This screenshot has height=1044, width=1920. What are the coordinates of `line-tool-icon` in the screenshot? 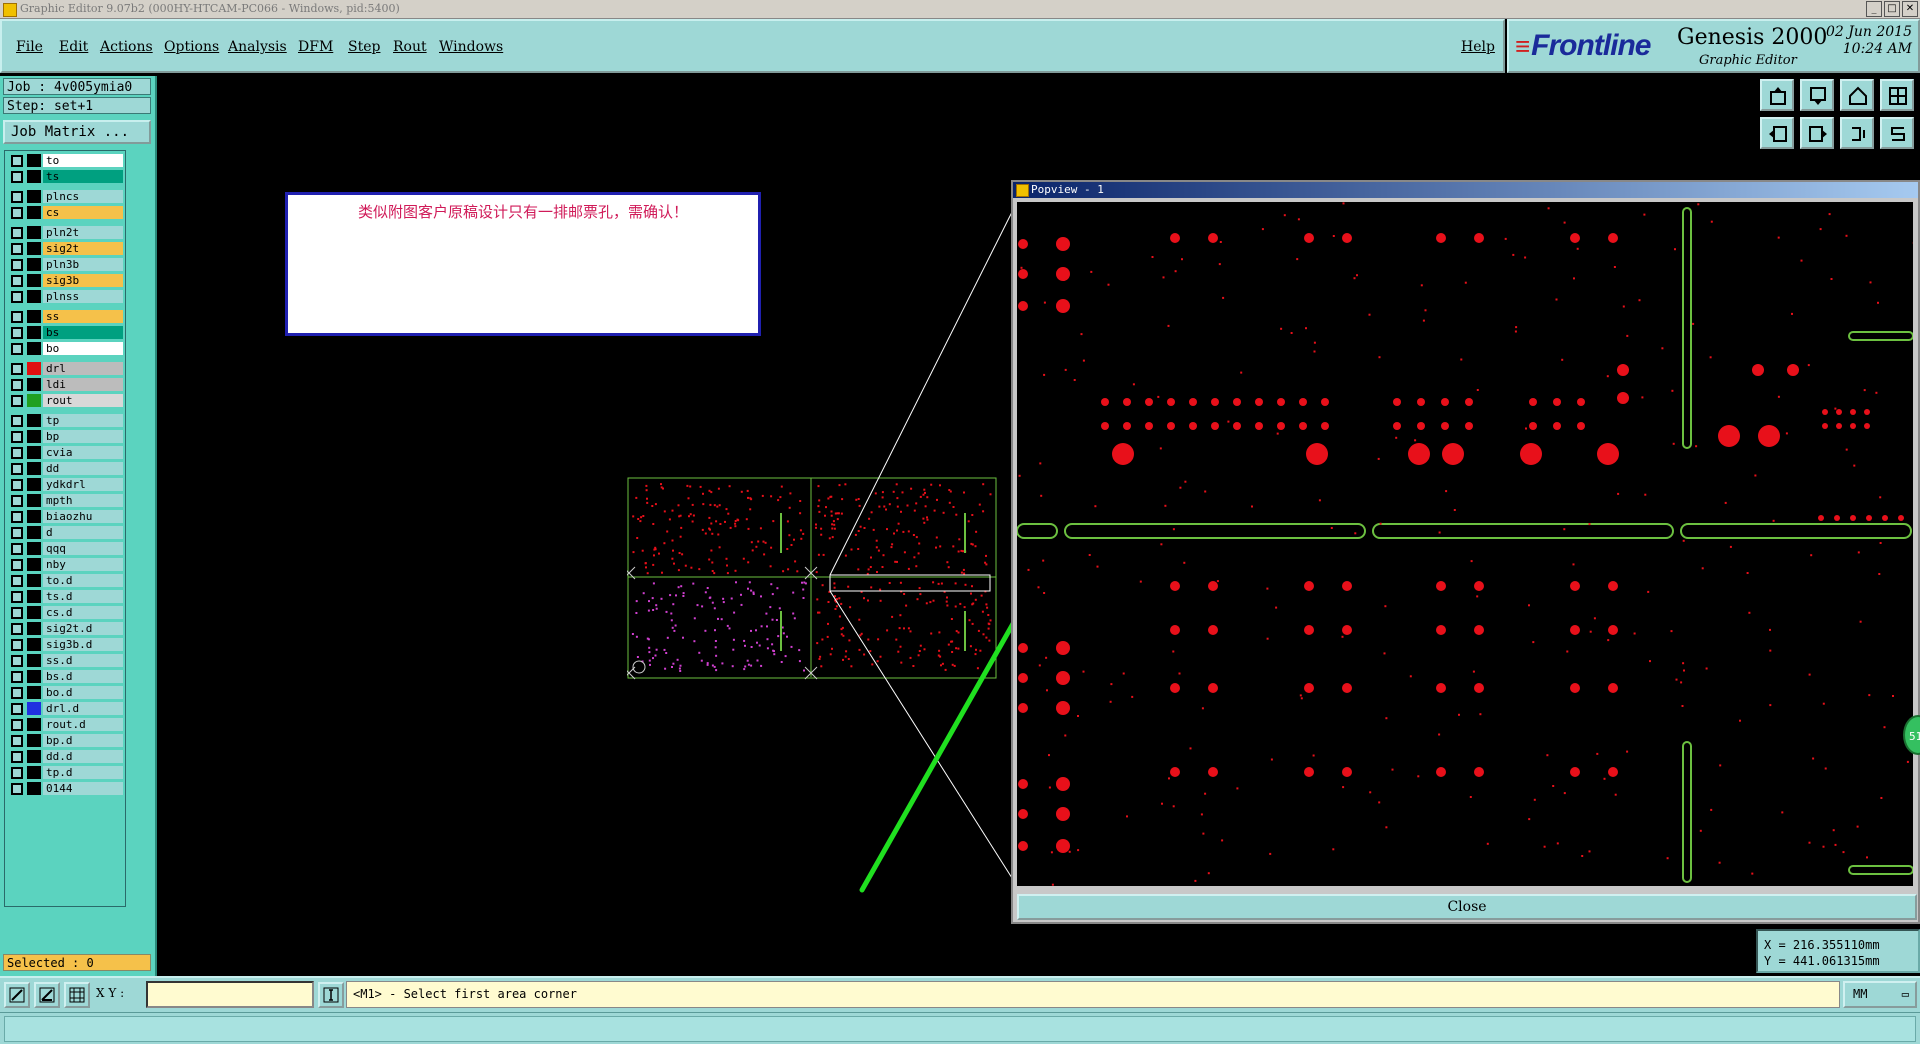 It's located at (17, 995).